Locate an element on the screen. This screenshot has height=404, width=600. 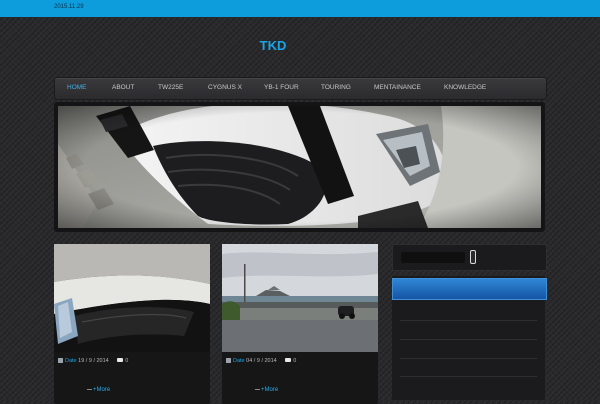
sidebar-search-widget is located at coordinates (469, 257).